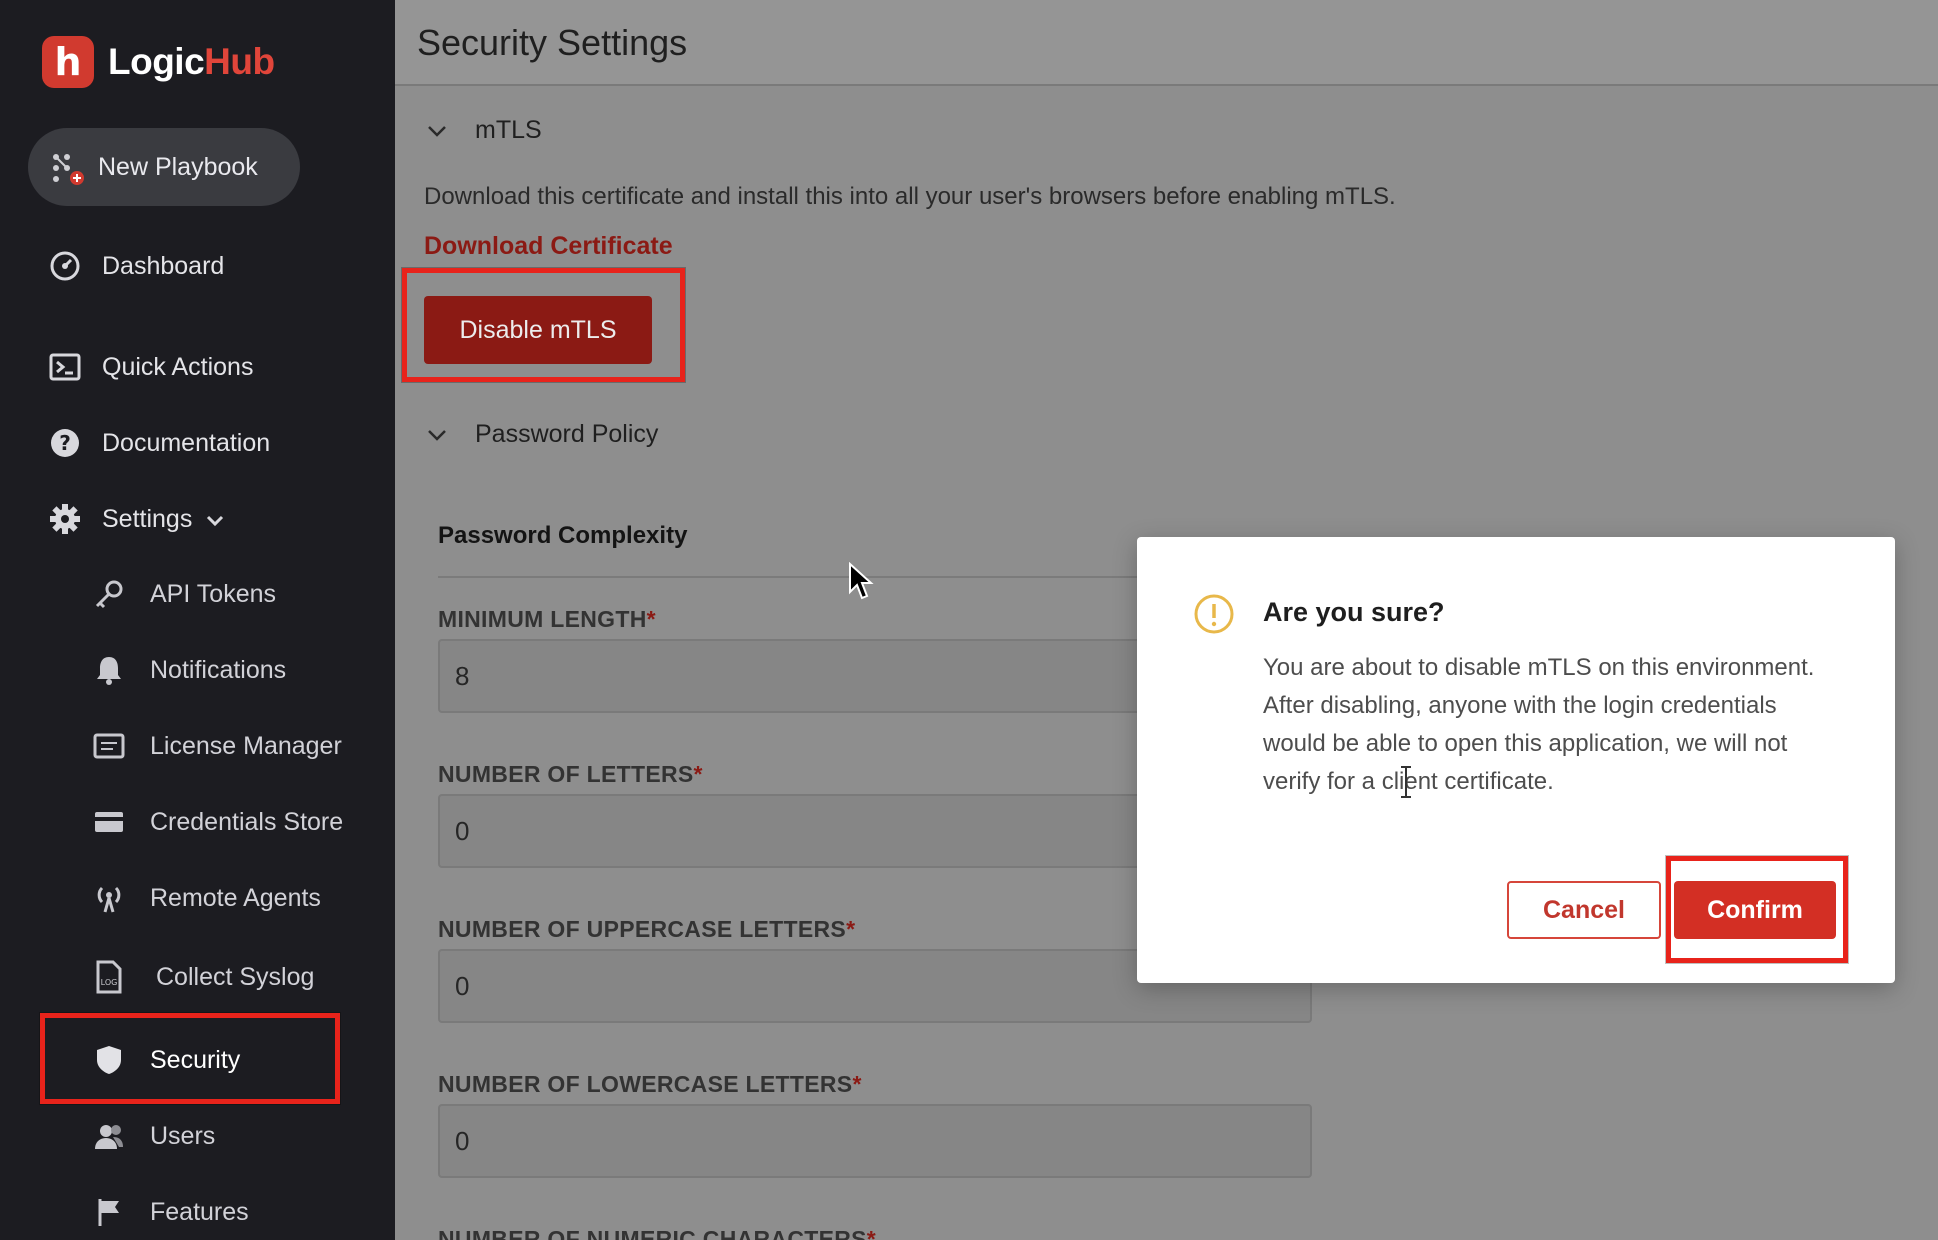 The width and height of the screenshot is (1938, 1240). I want to click on minimum-length-label: MINIMUM LENGTH*, so click(547, 619).